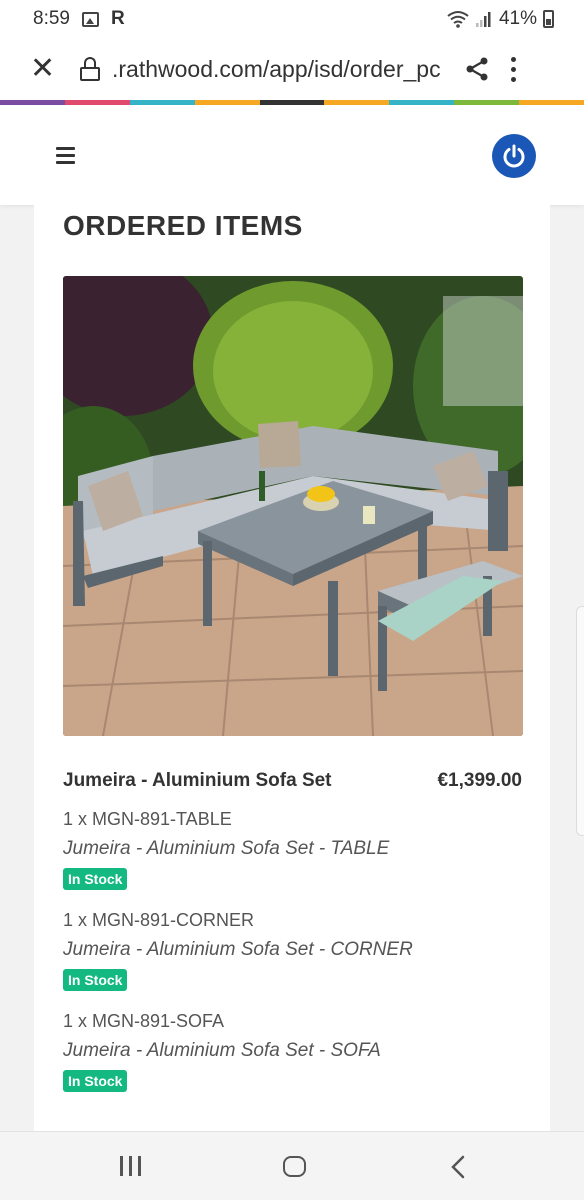 The height and width of the screenshot is (1200, 584). I want to click on scrollbar, so click(580, 721).